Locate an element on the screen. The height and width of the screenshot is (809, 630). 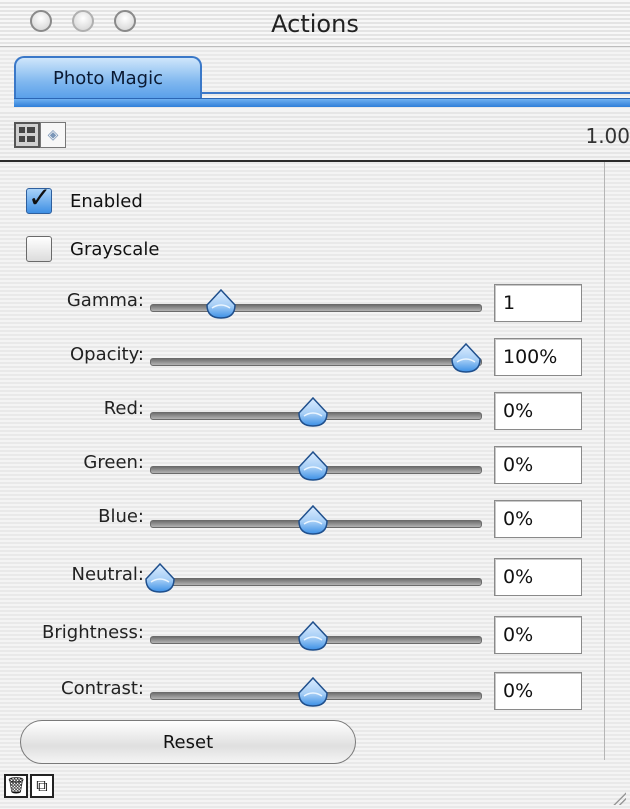
gamma-slider-thumb is located at coordinates (221, 305).